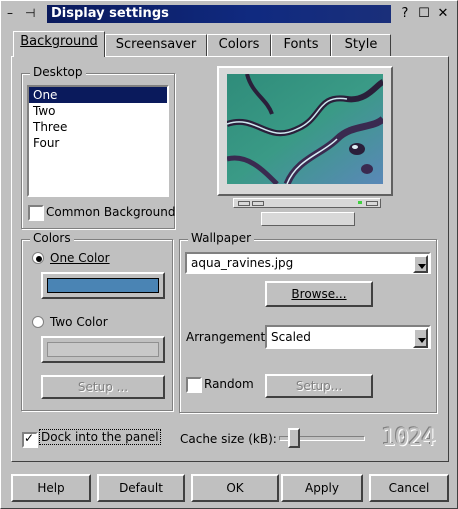 The image size is (458, 509). I want to click on tab-background: Background, so click(59, 44).